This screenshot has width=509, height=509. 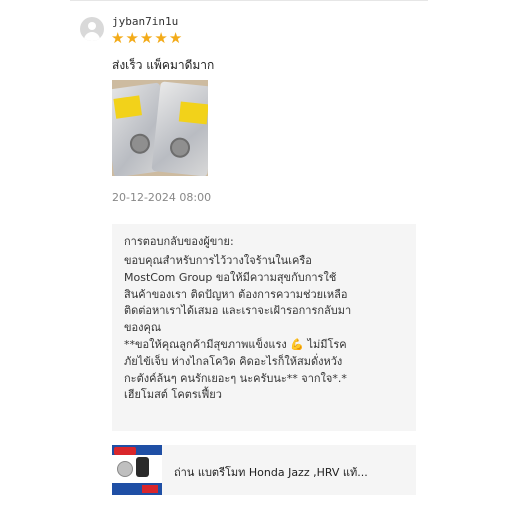 I want to click on package-image, so click(x=179, y=128).